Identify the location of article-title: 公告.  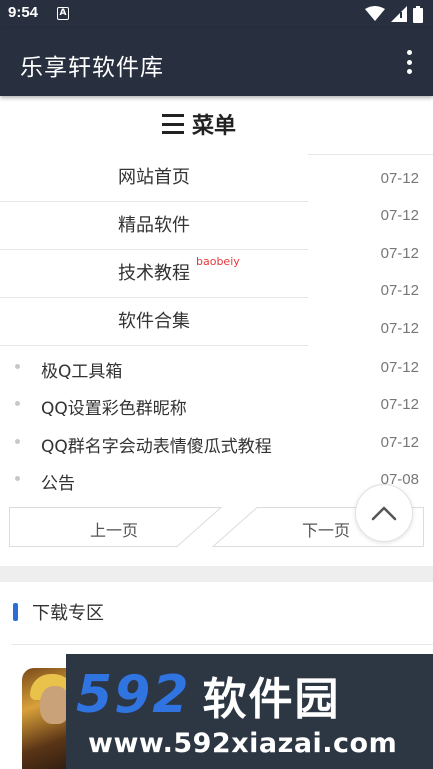
(58, 481).